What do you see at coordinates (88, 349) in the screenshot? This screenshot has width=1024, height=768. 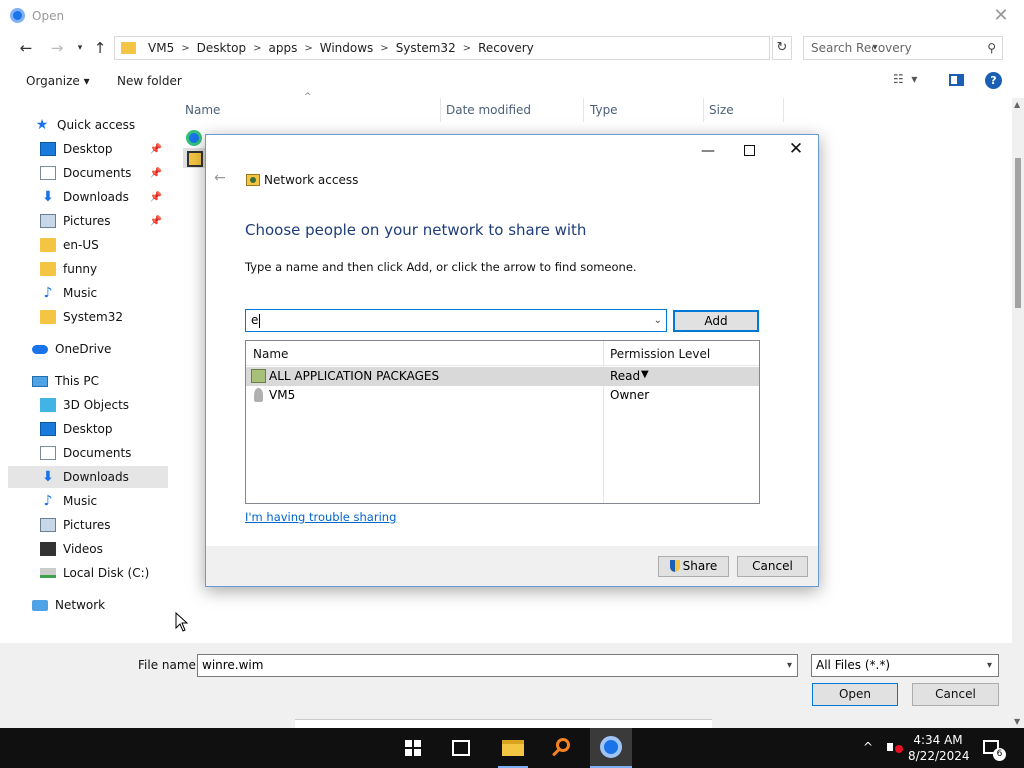 I see `nav-onedrive: OneDrive` at bounding box center [88, 349].